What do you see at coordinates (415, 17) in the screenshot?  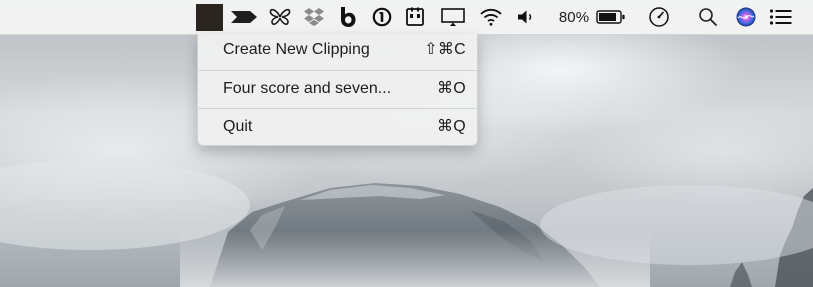 I see `calendar-icon` at bounding box center [415, 17].